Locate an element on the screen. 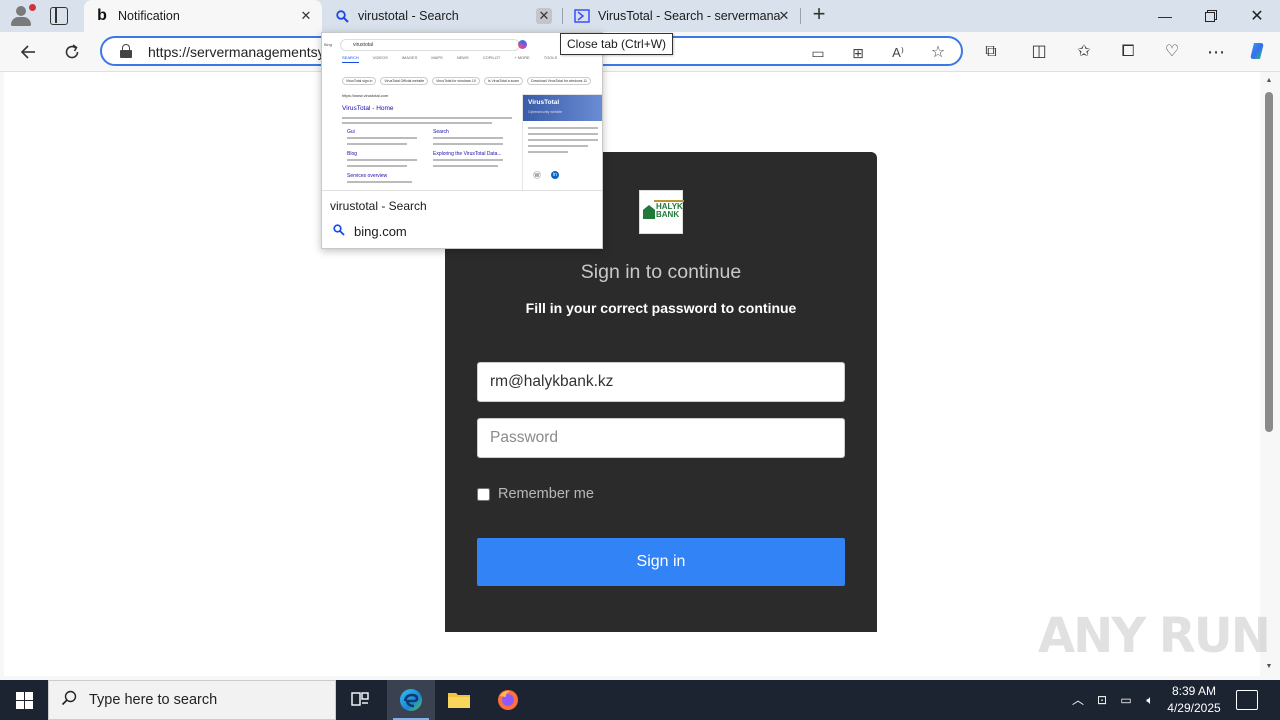 The image size is (1280, 720). tab-notification: b Notification ✕ is located at coordinates (203, 16).